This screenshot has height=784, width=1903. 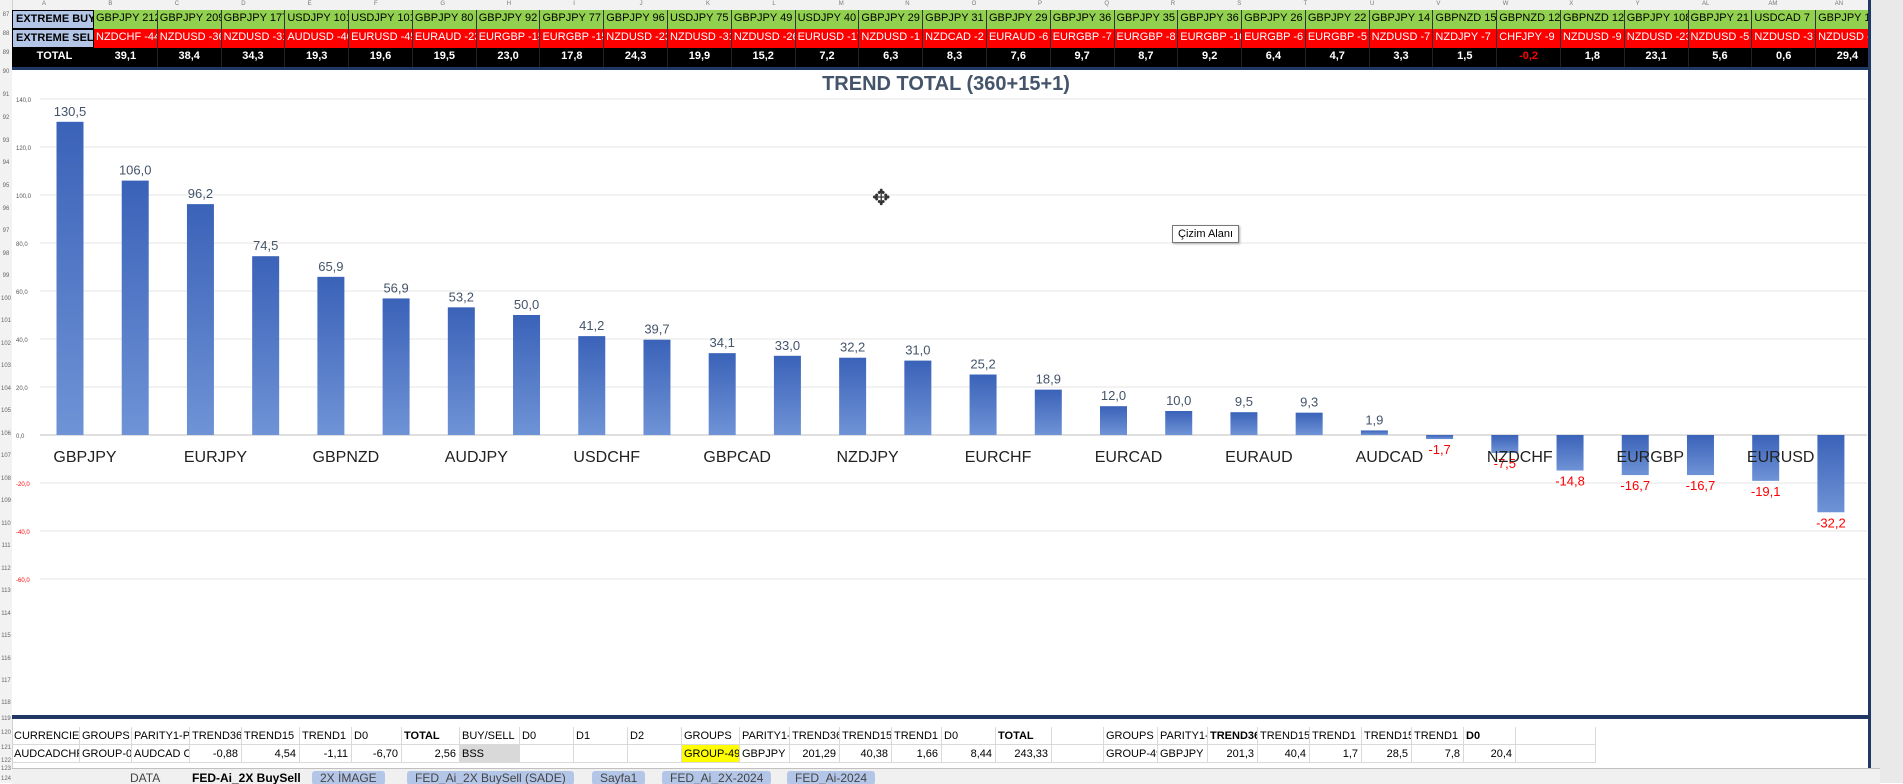 I want to click on table-cell: -1,11, so click(x=326, y=754).